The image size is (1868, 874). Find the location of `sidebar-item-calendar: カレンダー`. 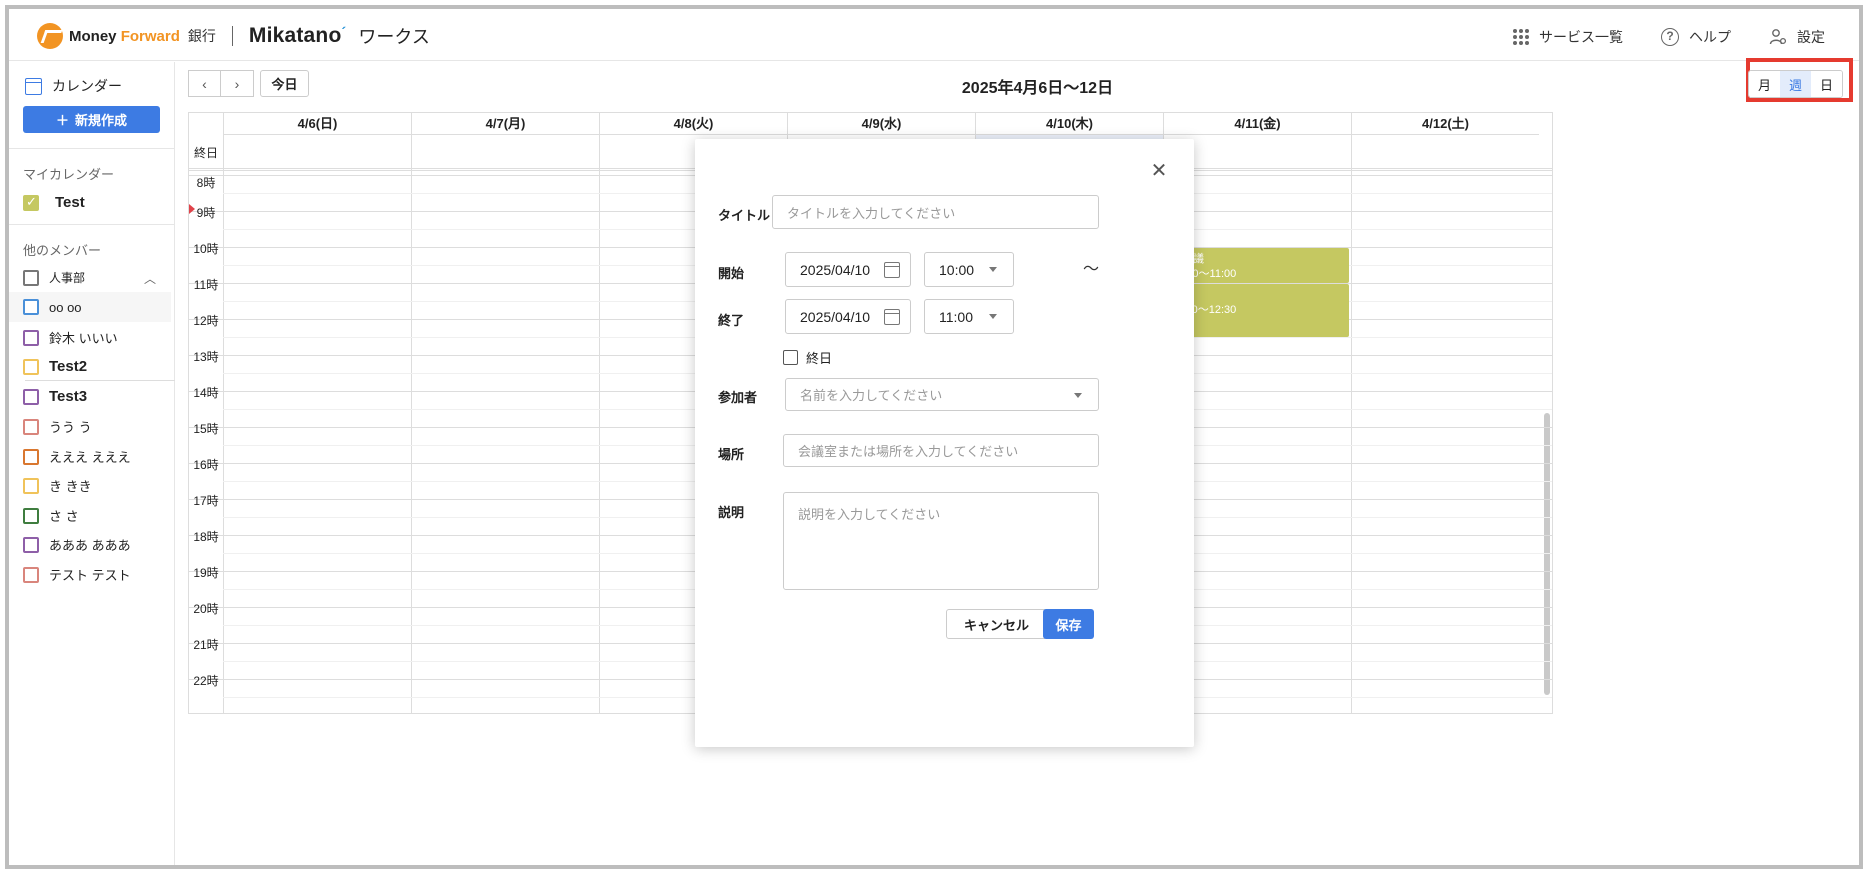

sidebar-item-calendar: カレンダー is located at coordinates (73, 86).